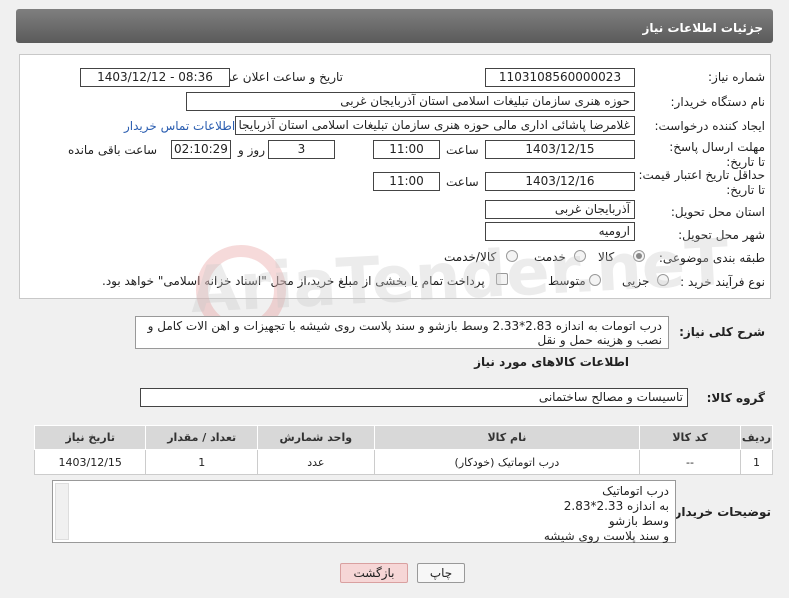 The height and width of the screenshot is (598, 789). Describe the element at coordinates (720, 512) in the screenshot. I see `notes-label: توضیحات خریدار:` at that location.